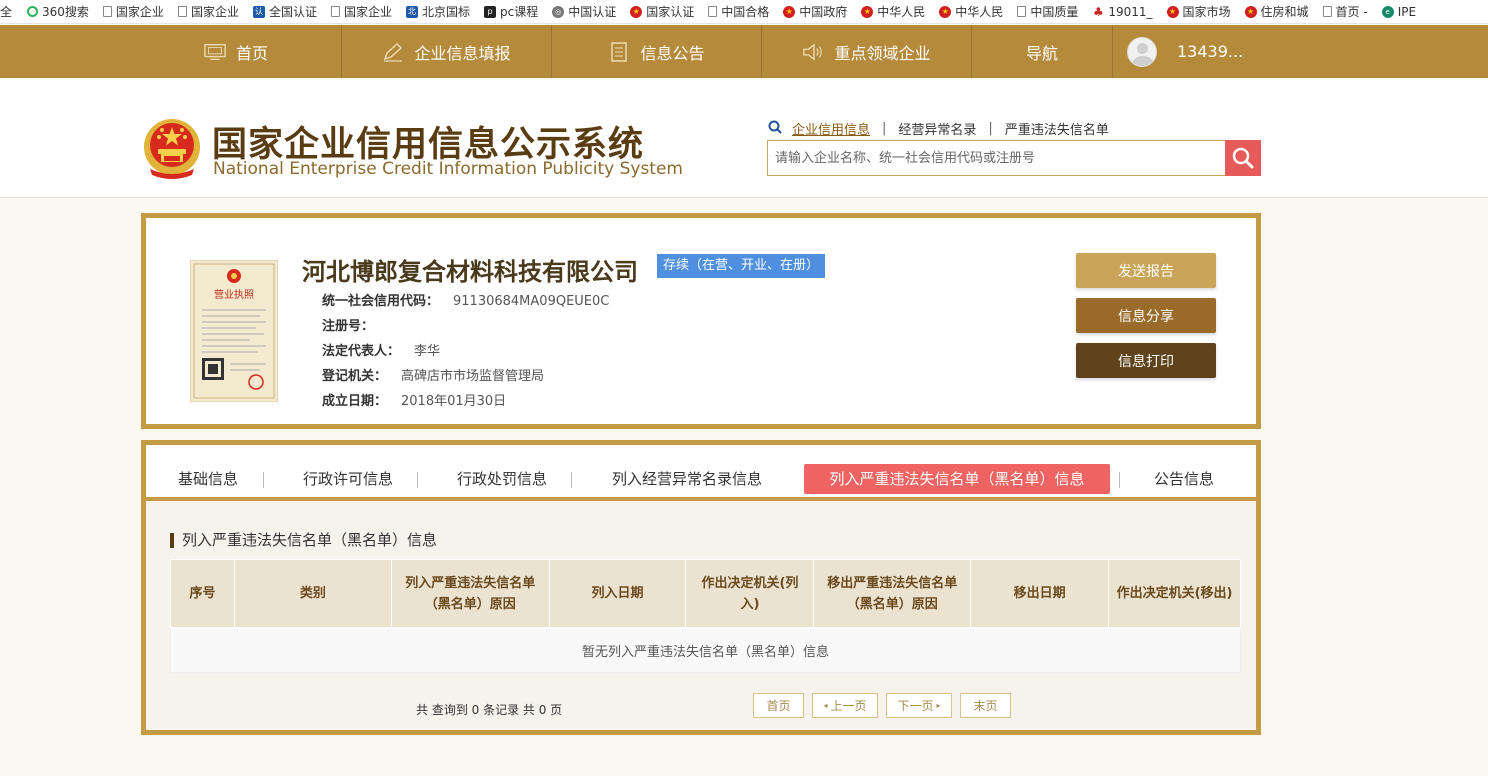 This screenshot has height=776, width=1488. I want to click on nav-guide: 导航, so click(1042, 51).